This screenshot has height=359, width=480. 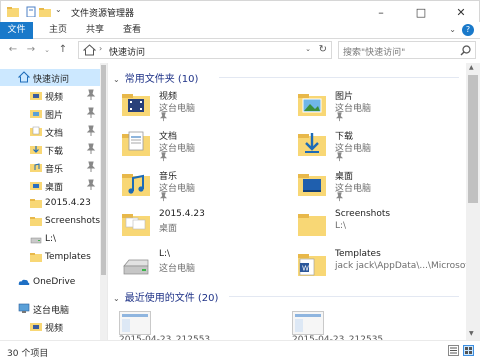 I want to click on tile-music: 音乐 这台电脑, so click(x=196, y=185).